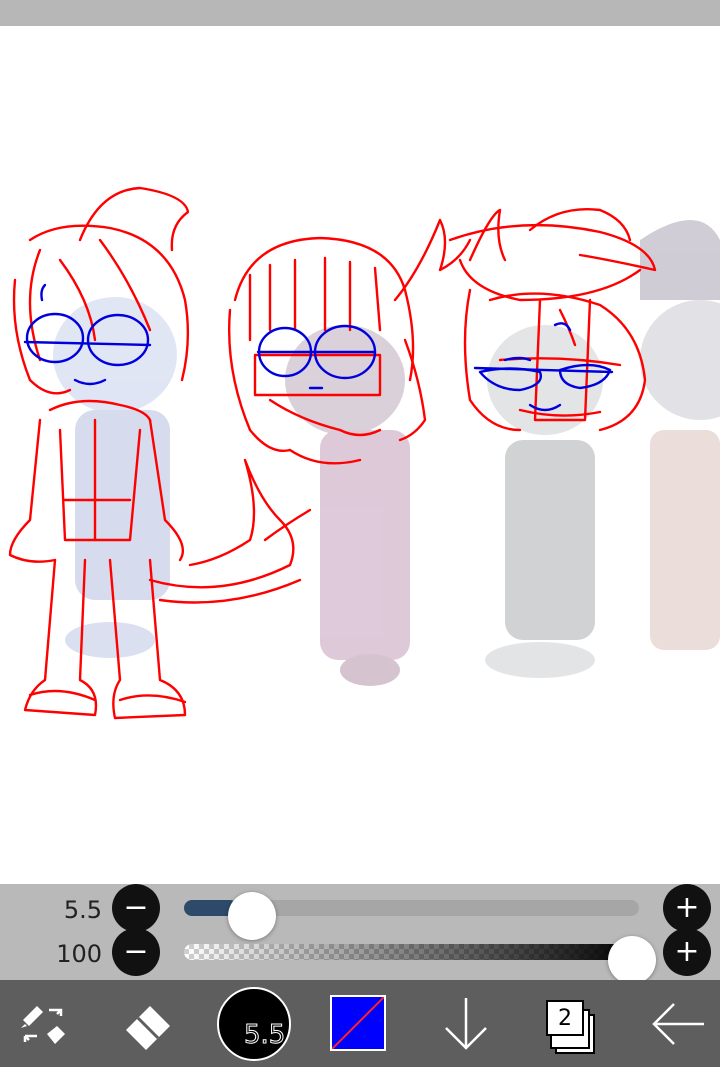  I want to click on back-arrow-icon, so click(678, 1023).